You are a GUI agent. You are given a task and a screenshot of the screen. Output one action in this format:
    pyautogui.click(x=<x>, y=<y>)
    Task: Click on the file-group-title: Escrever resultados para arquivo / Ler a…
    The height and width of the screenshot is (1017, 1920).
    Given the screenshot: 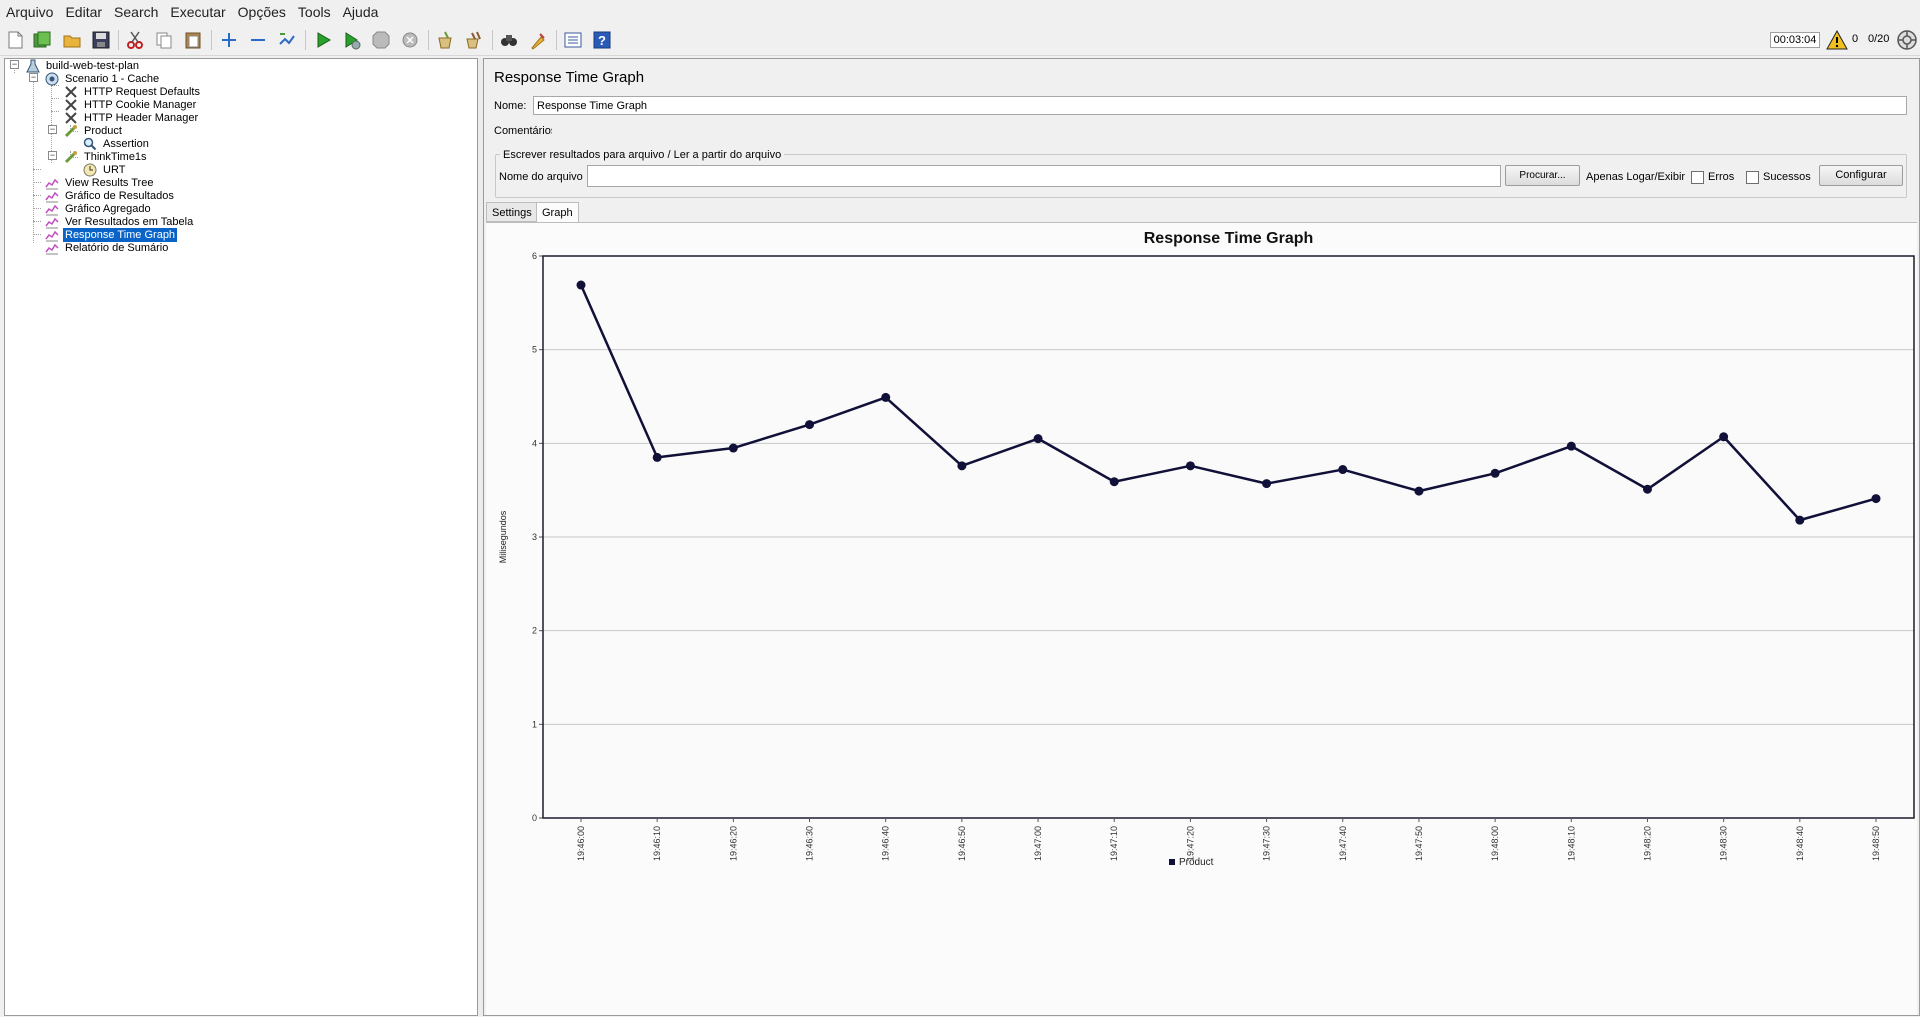 What is the action you would take?
    pyautogui.click(x=642, y=155)
    